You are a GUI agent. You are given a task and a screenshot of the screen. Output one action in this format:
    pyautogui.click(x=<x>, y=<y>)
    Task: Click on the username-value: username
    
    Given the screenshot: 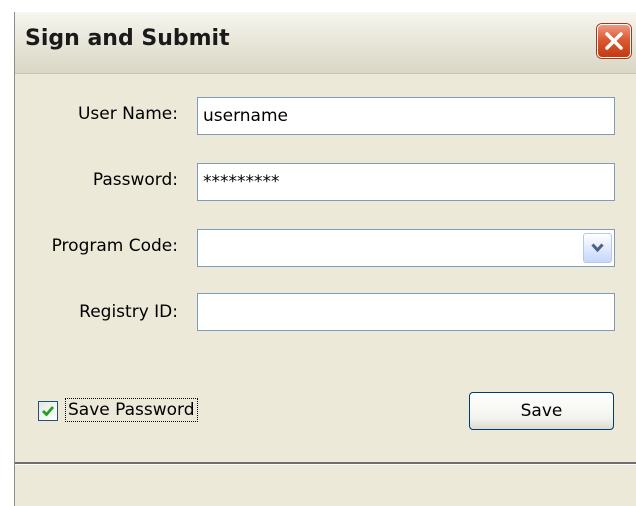 What is the action you would take?
    pyautogui.click(x=245, y=116)
    